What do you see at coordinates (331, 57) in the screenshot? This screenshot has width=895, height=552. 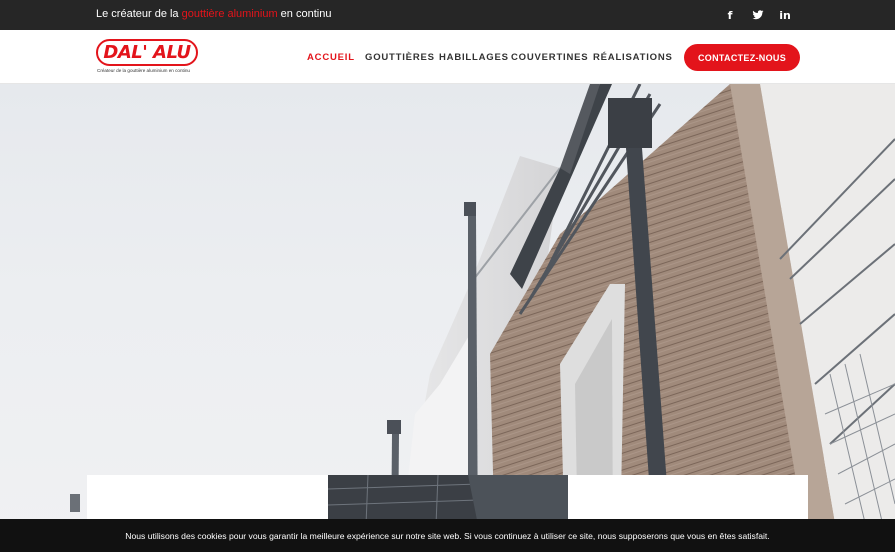 I see `nav-item-accueil: ACCUEIL` at bounding box center [331, 57].